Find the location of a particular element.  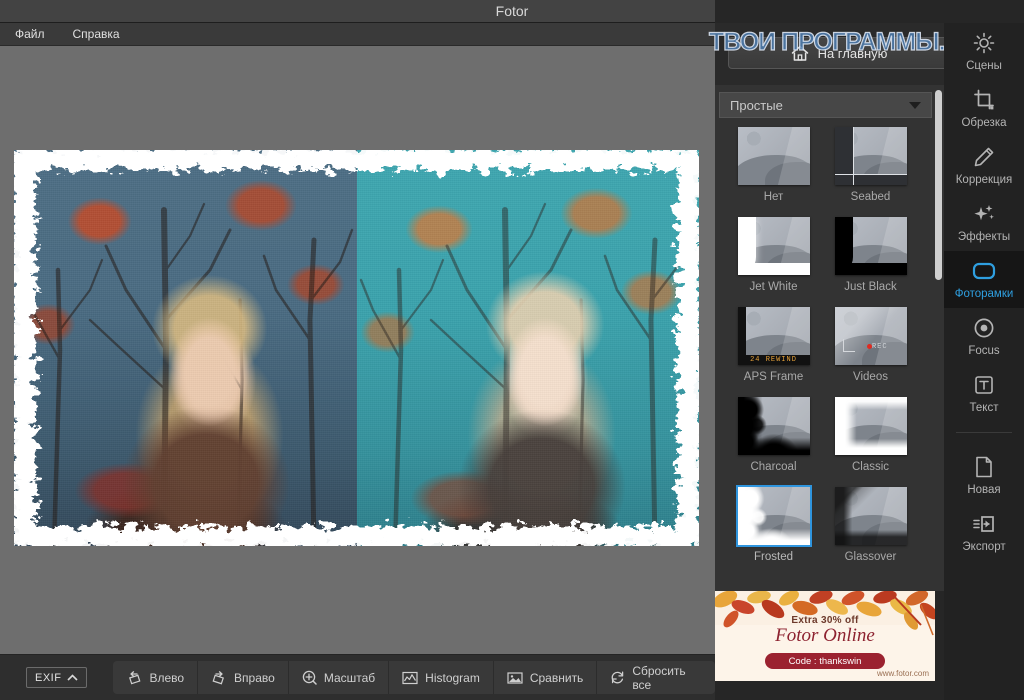

sidebar-item-new: Новая is located at coordinates (984, 475).